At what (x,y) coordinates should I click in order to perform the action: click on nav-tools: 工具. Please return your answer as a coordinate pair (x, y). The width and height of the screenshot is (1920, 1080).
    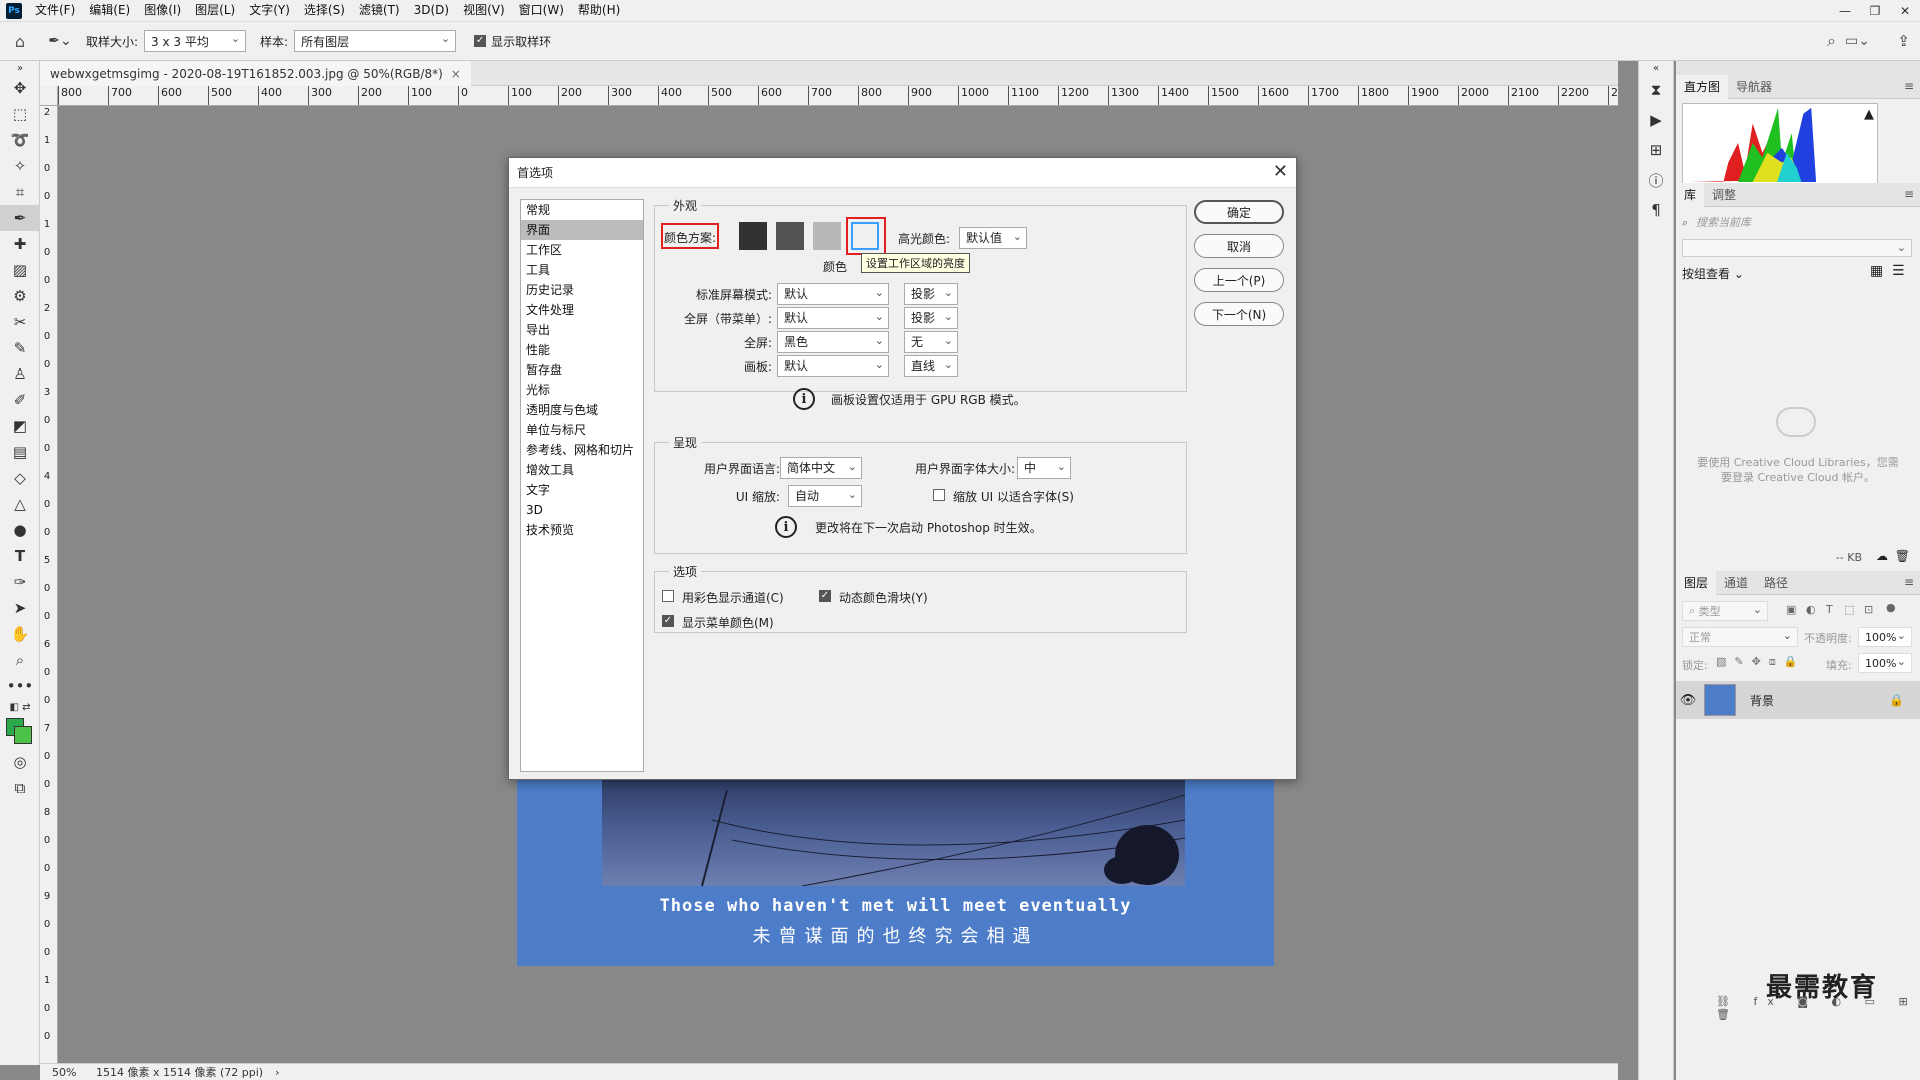
    Looking at the image, I should click on (582, 270).